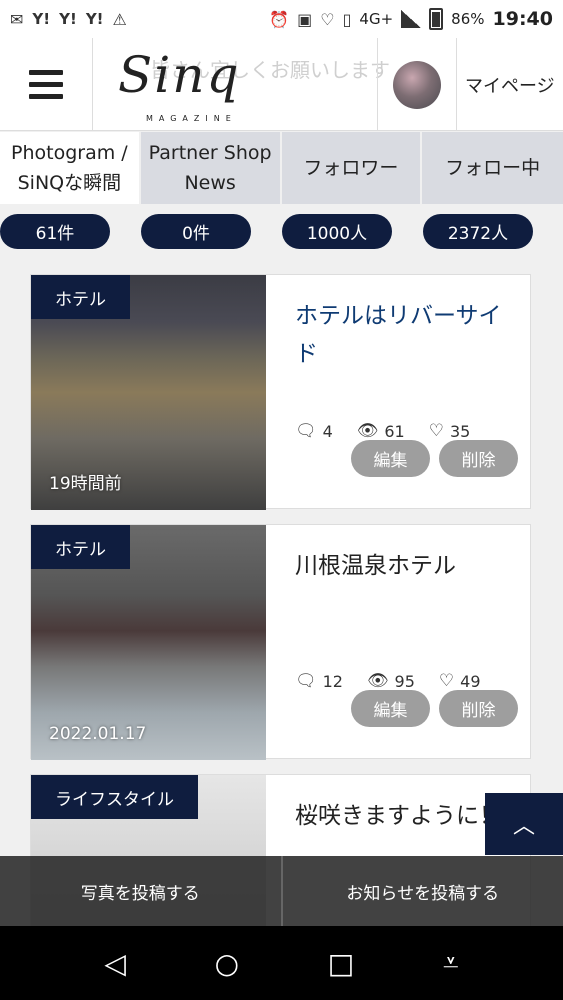 Image resolution: width=563 pixels, height=1000 pixels. What do you see at coordinates (332, 681) in the screenshot?
I see `comment-count: 12` at bounding box center [332, 681].